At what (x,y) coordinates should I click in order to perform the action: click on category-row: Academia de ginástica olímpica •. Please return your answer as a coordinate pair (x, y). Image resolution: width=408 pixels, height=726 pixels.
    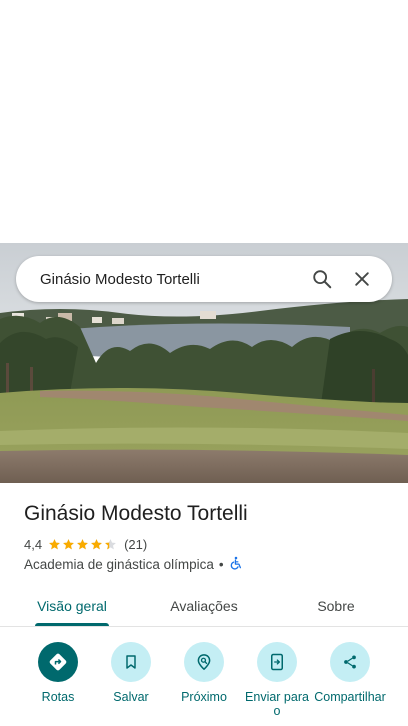
    Looking at the image, I should click on (133, 564).